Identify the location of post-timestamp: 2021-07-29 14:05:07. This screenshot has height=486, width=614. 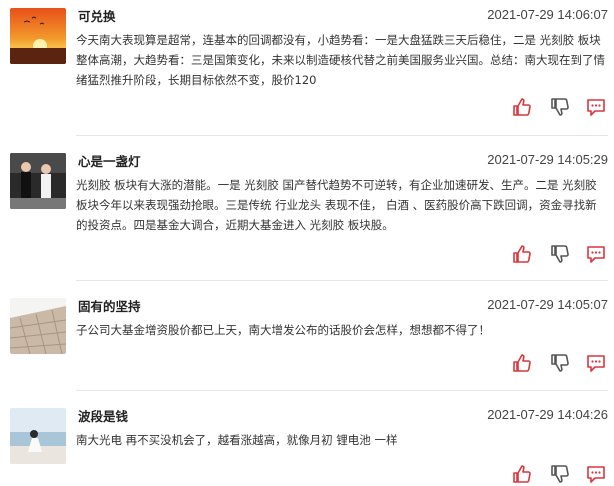
(547, 304).